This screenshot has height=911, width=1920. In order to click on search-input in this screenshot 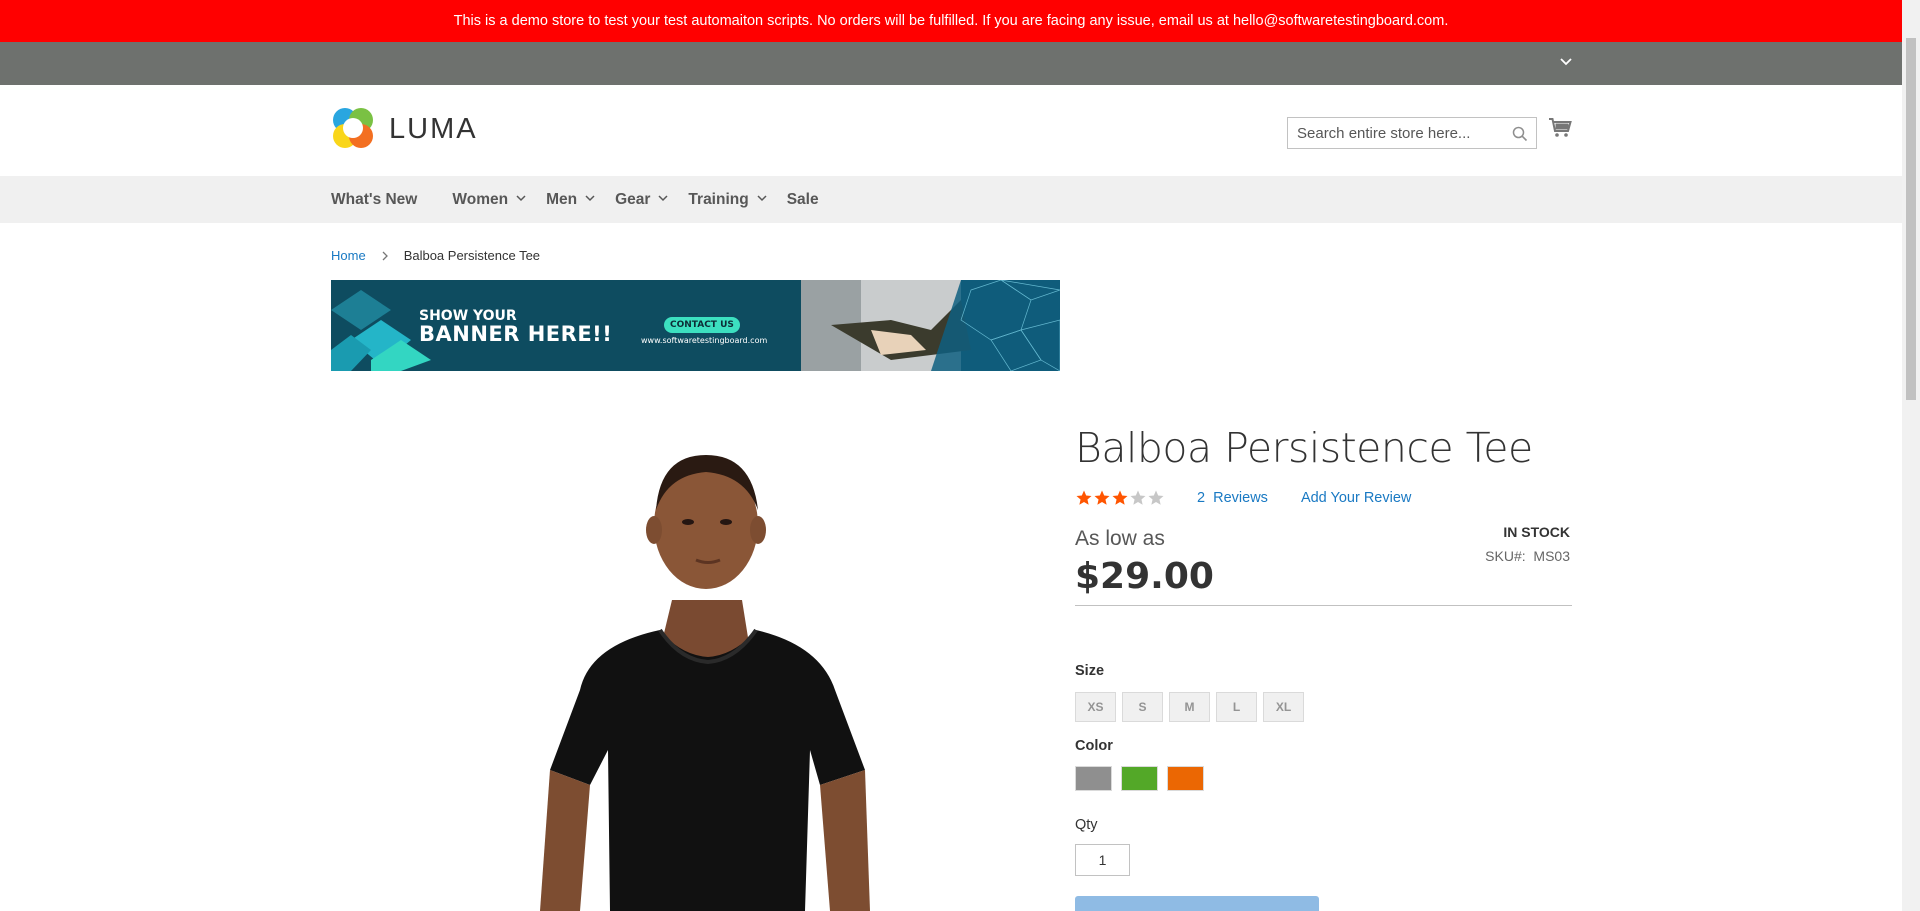, I will do `click(1393, 133)`.